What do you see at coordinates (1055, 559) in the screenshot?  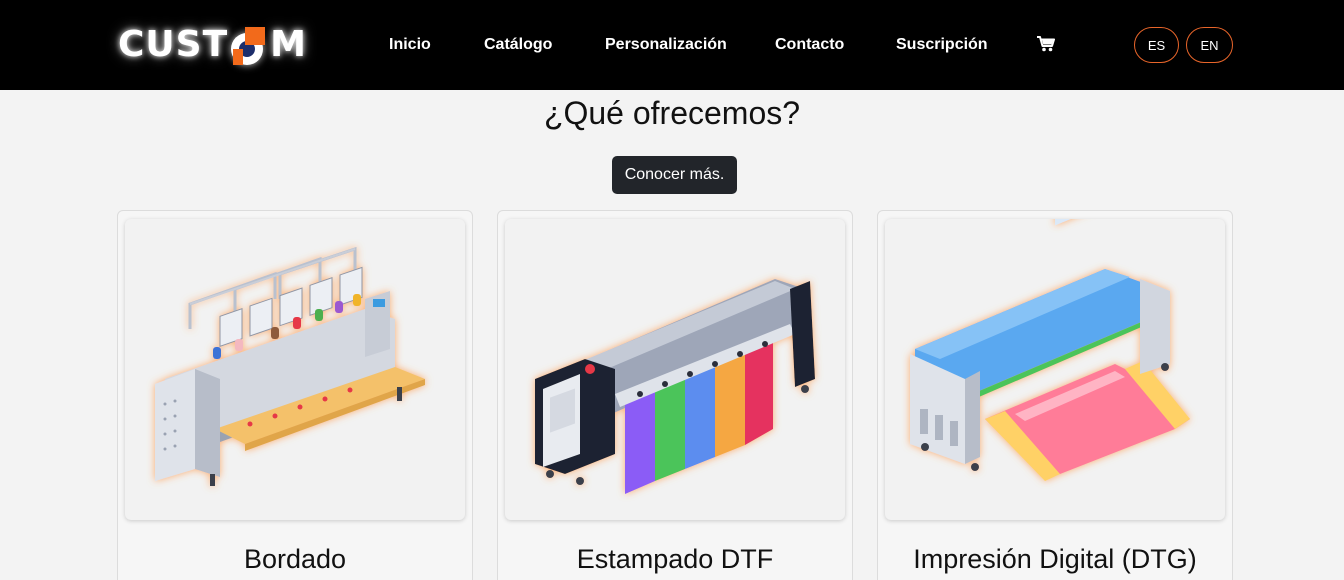 I see `service-title-impresion-digital: Impresión Digital (DTG)` at bounding box center [1055, 559].